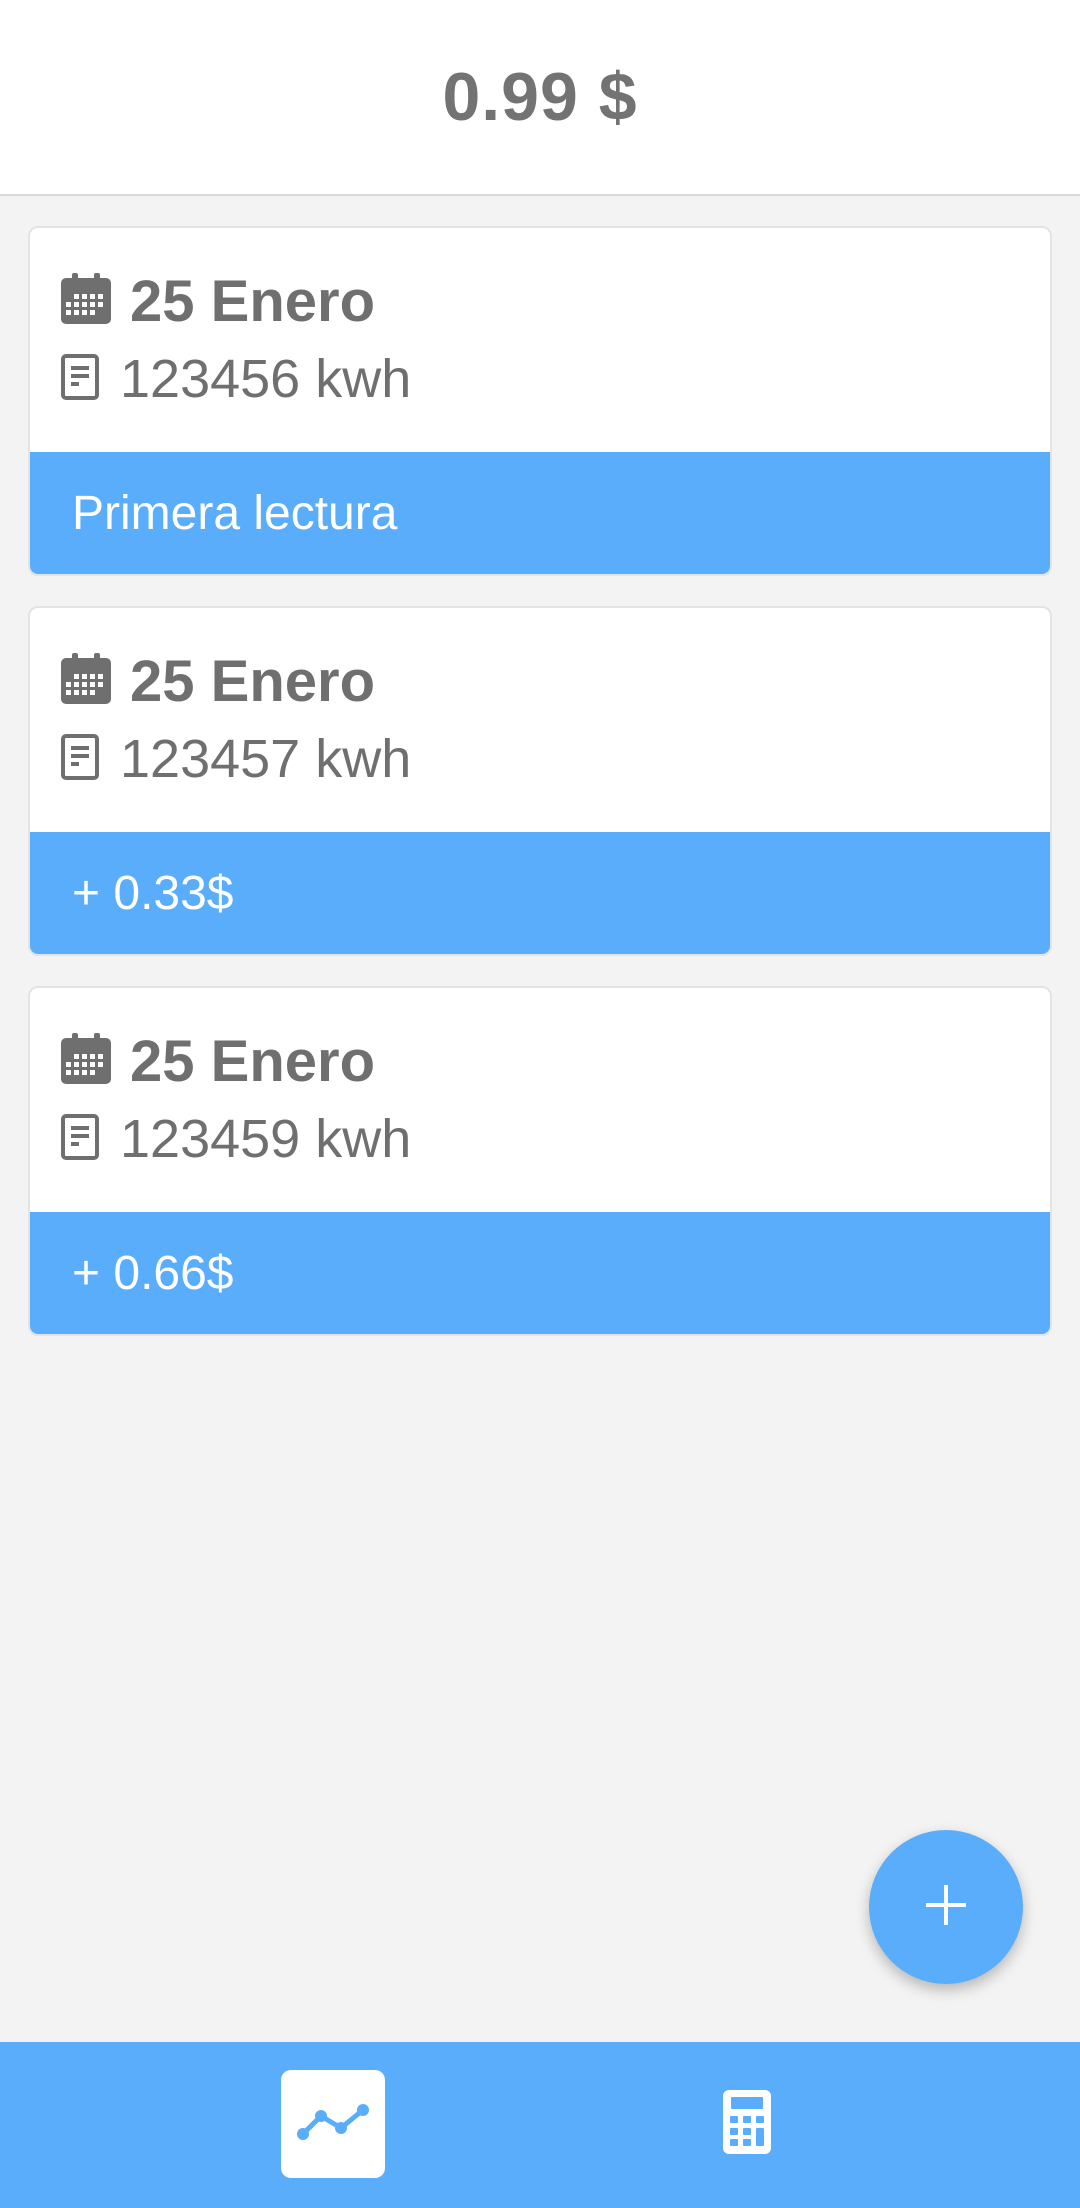 This screenshot has width=1080, height=2208. I want to click on tab-calculator, so click(747, 2124).